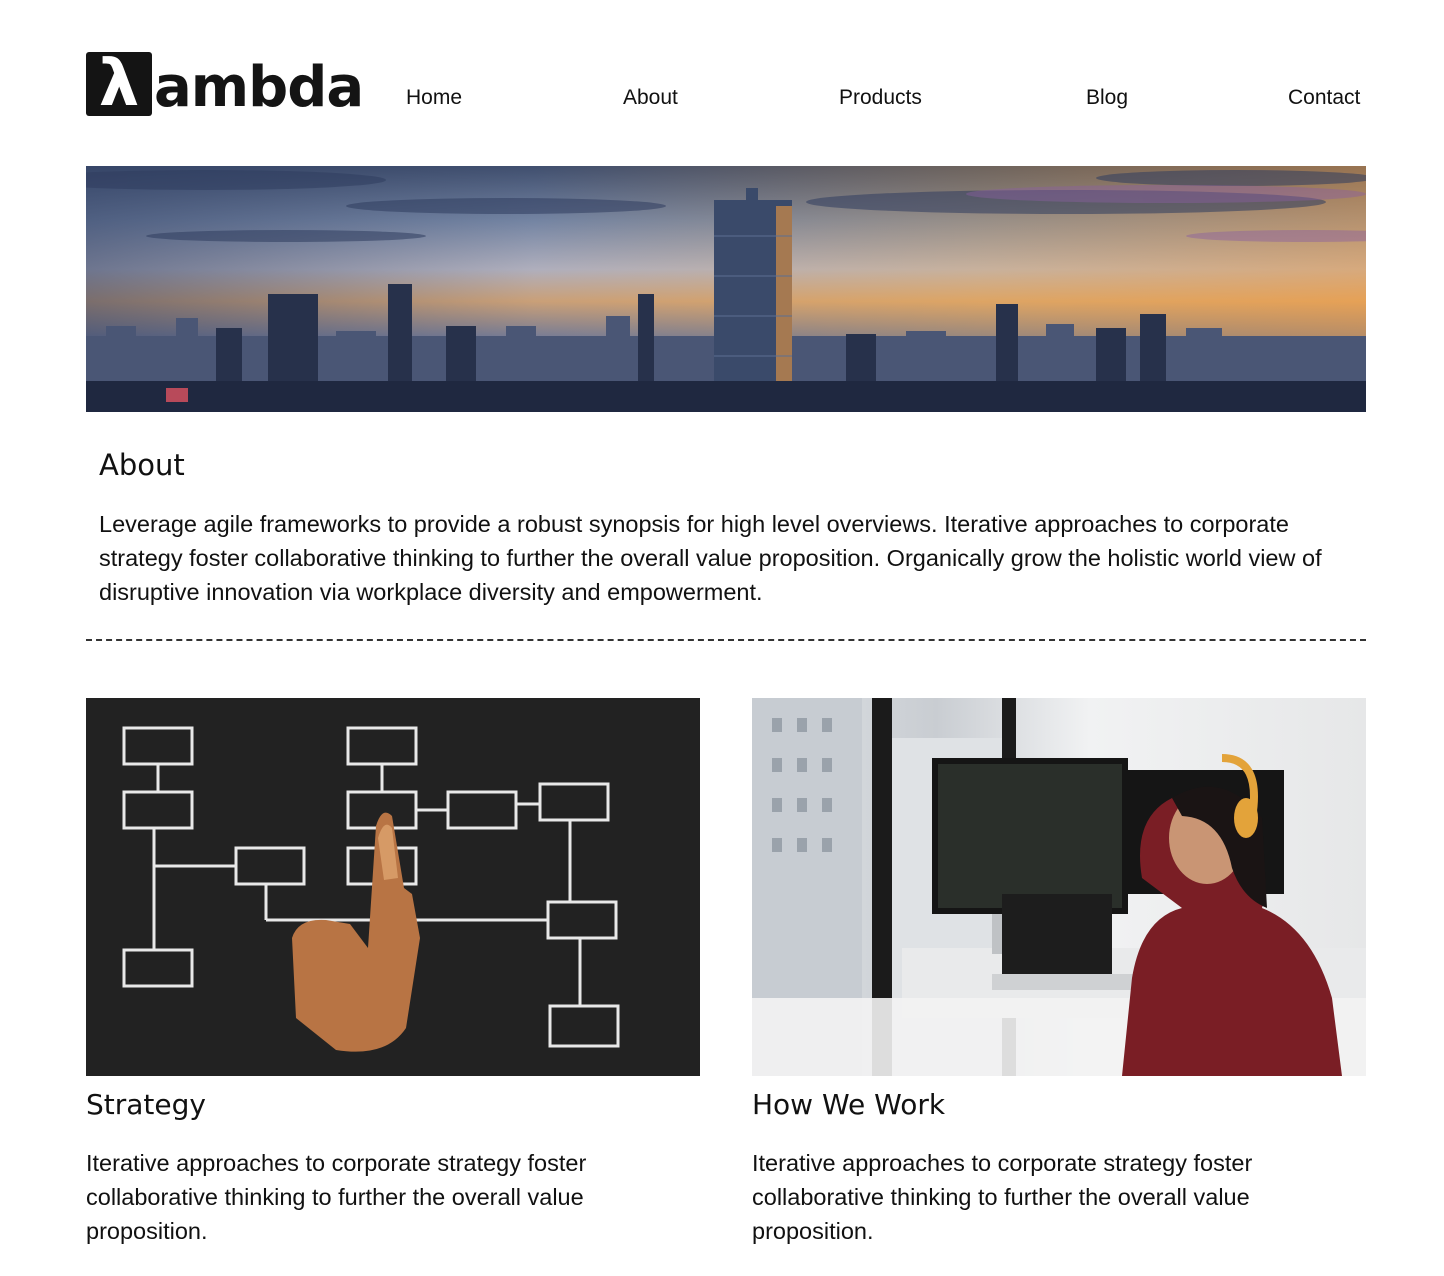  I want to click on nav-contact: Contact, so click(1324, 98).